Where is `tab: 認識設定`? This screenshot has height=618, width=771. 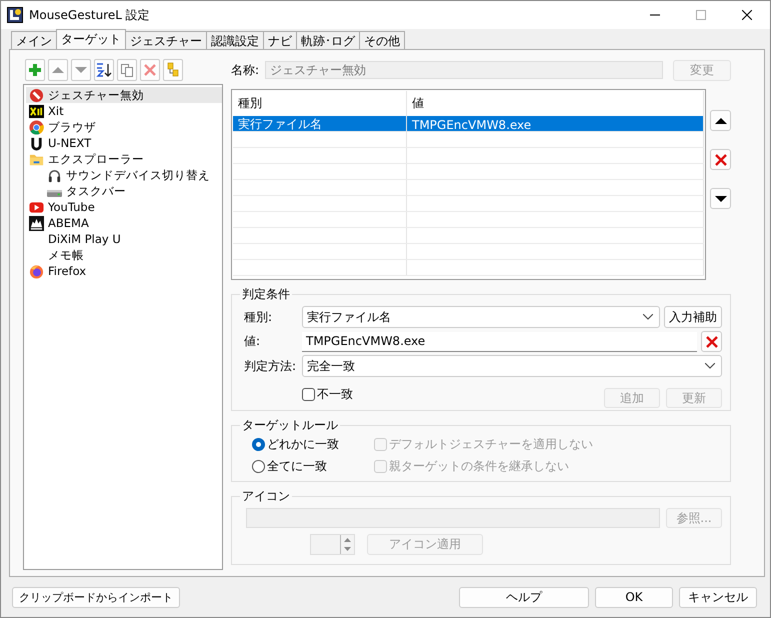
tab: 認識設定 is located at coordinates (235, 40).